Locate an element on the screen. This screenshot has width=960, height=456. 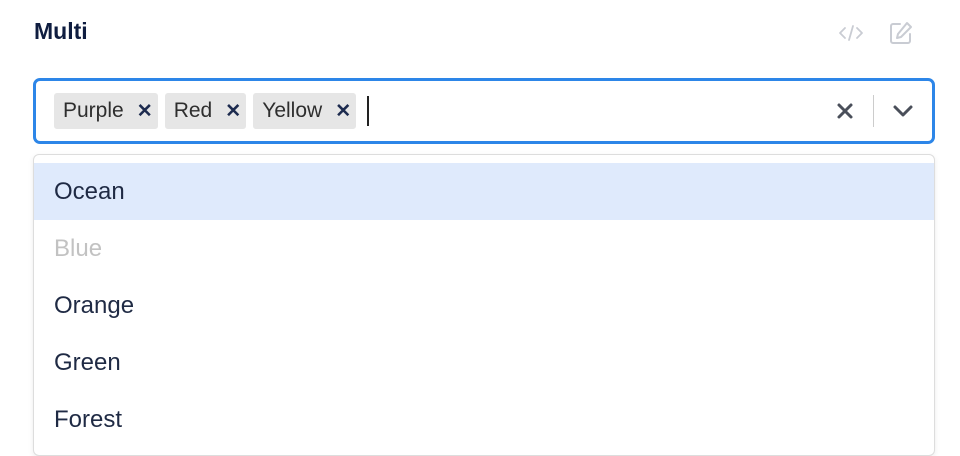
option-green: Green is located at coordinates (484, 362).